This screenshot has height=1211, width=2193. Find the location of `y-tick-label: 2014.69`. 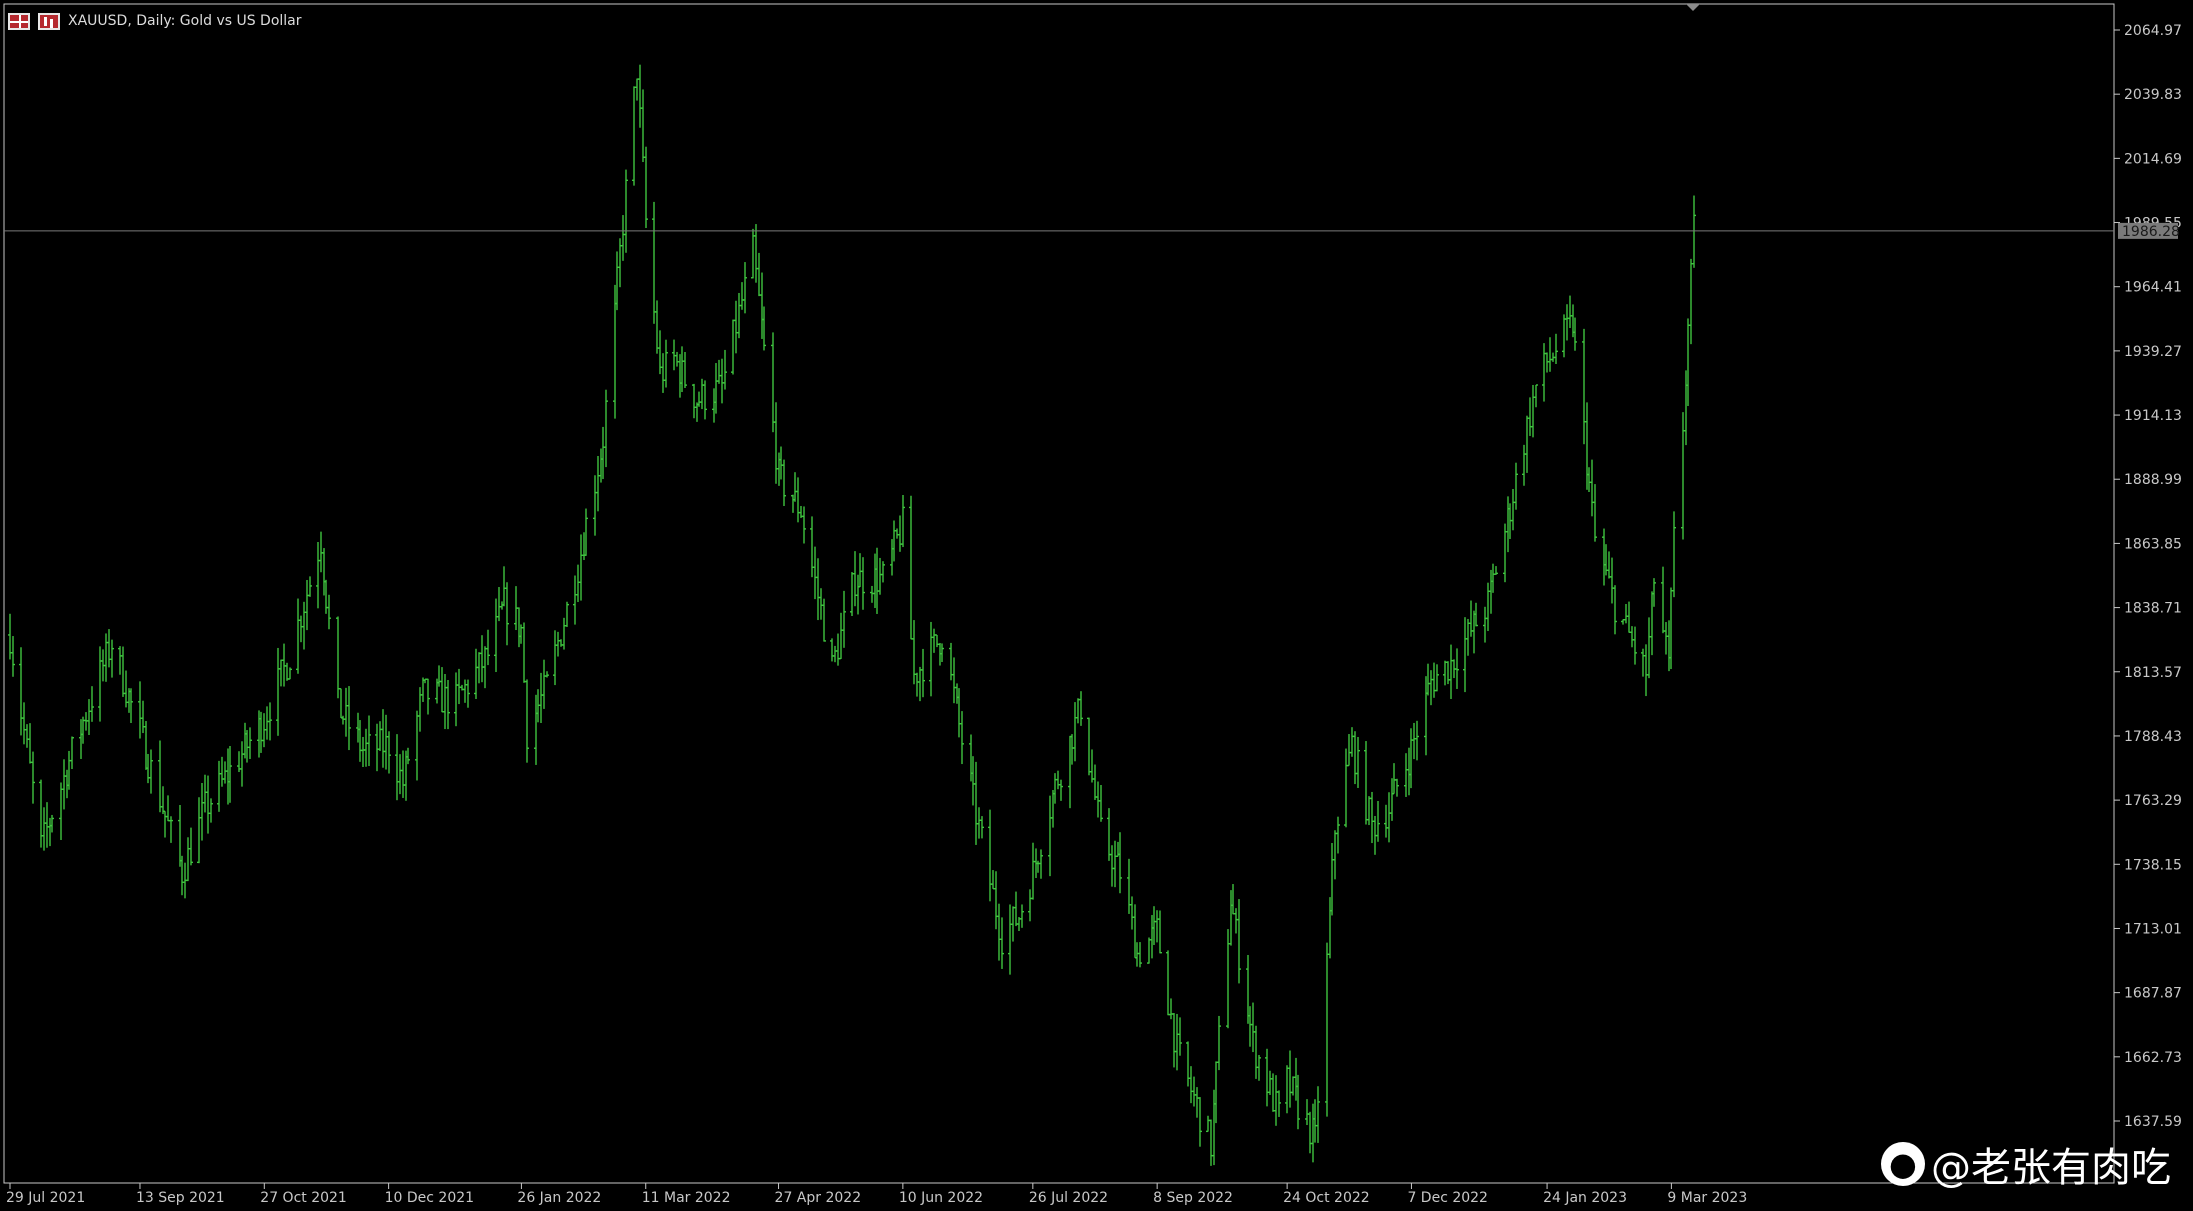

y-tick-label: 2014.69 is located at coordinates (2153, 159).